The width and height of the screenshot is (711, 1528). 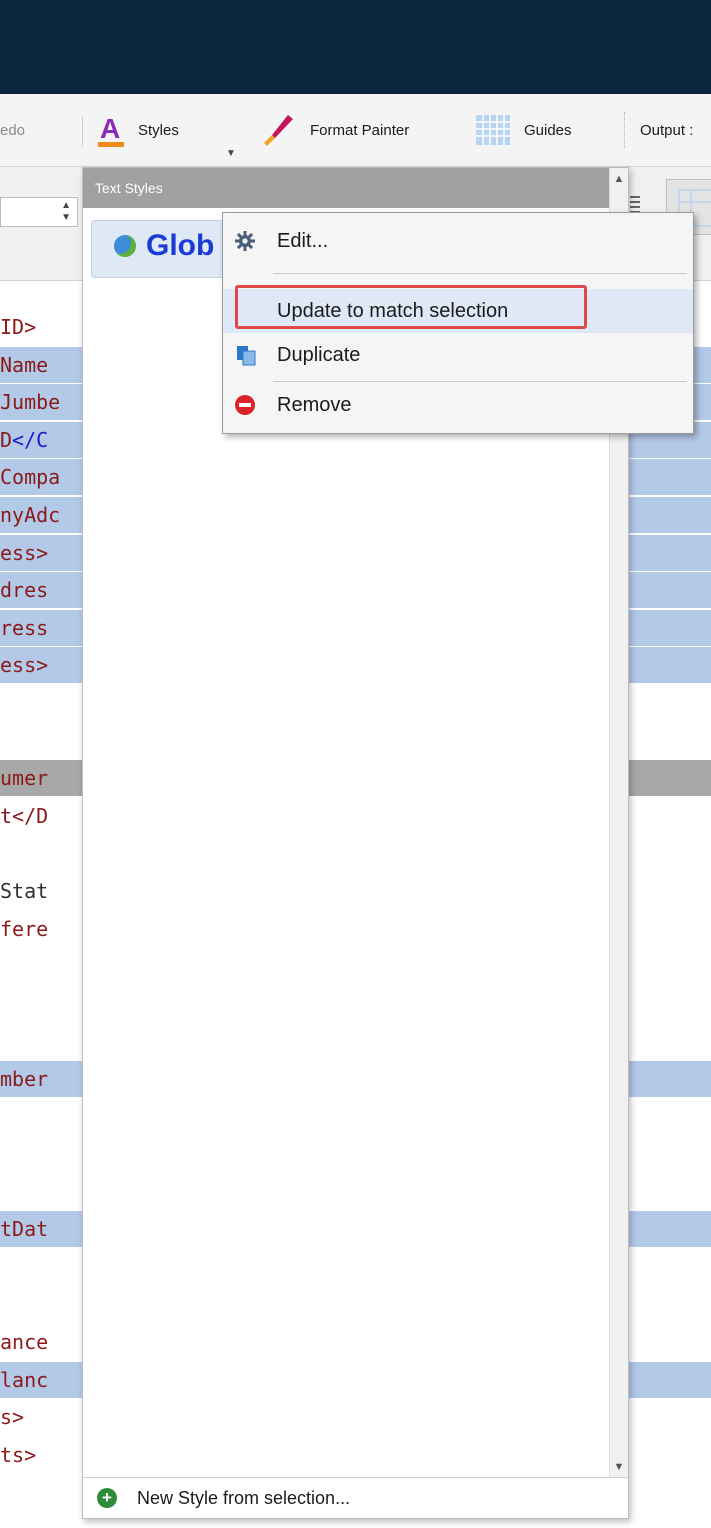 I want to click on code-token: D, so click(x=6, y=439).